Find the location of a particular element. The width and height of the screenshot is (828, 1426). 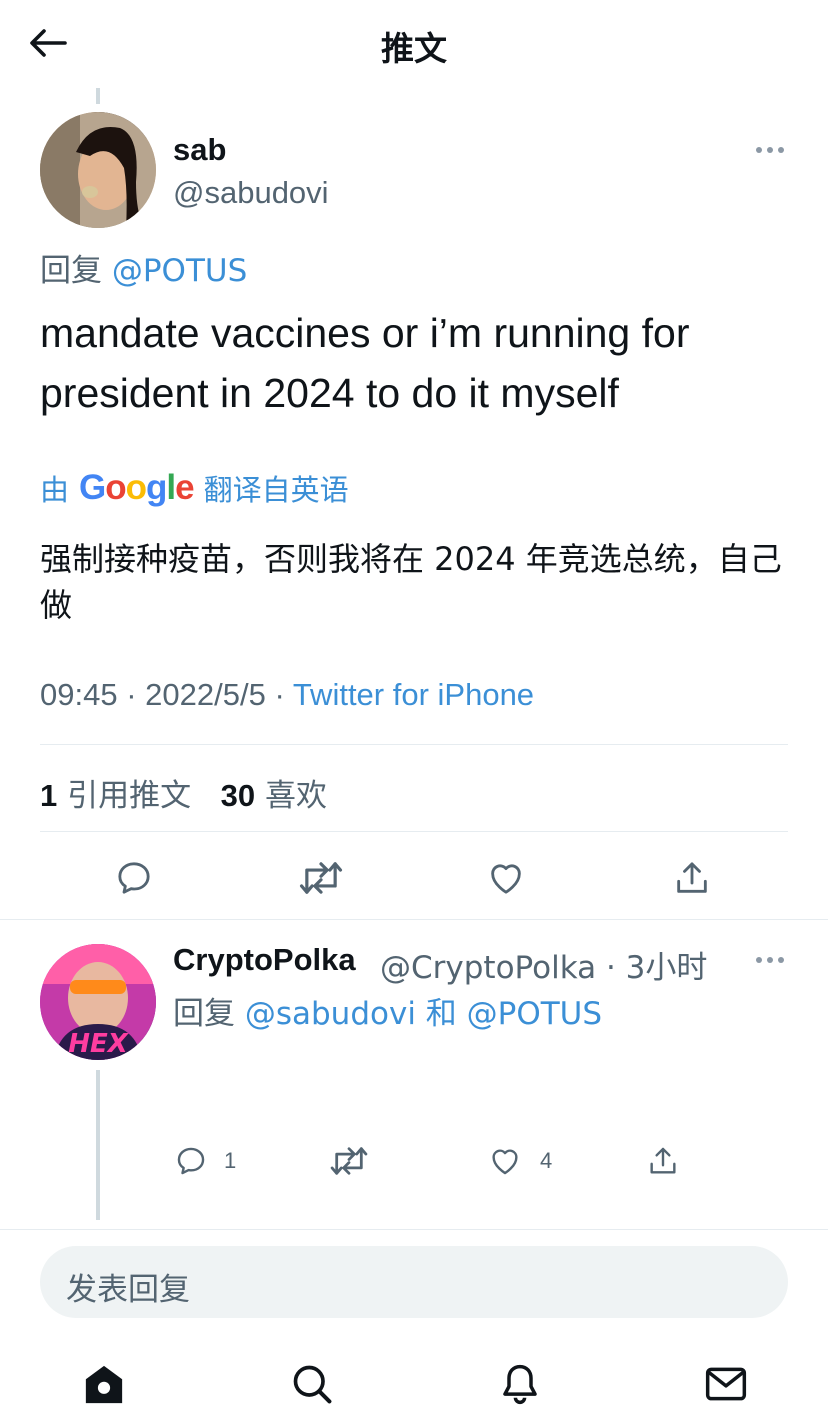

tweet-source: Twitter for iPhone is located at coordinates (413, 694).